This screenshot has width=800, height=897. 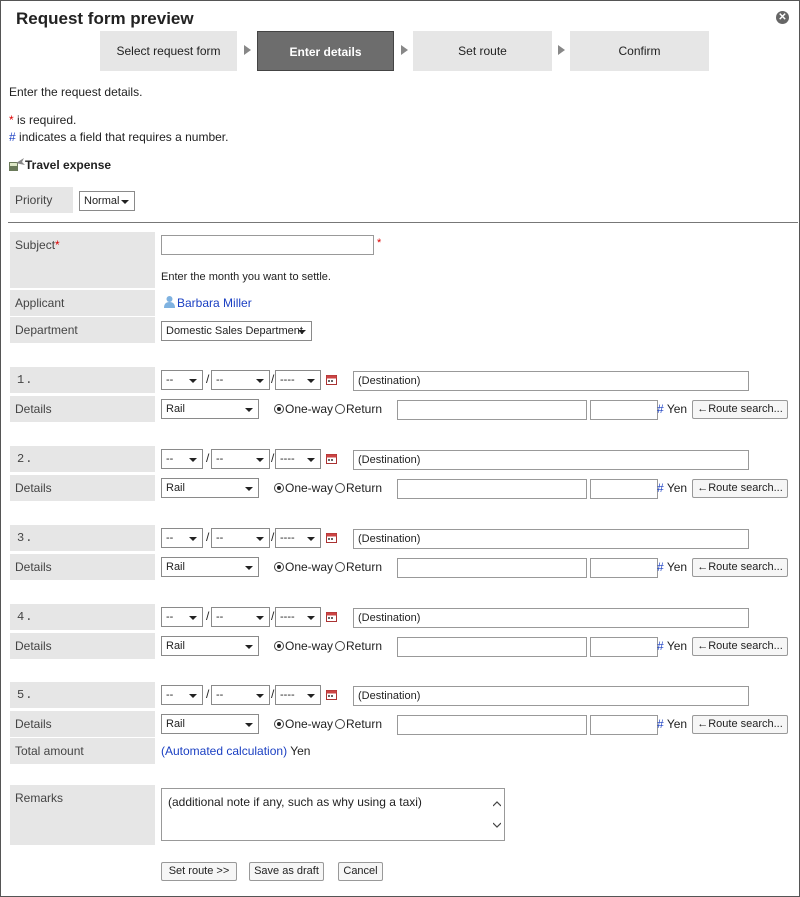 What do you see at coordinates (82, 538) in the screenshot?
I see `trip-number-label: 3.` at bounding box center [82, 538].